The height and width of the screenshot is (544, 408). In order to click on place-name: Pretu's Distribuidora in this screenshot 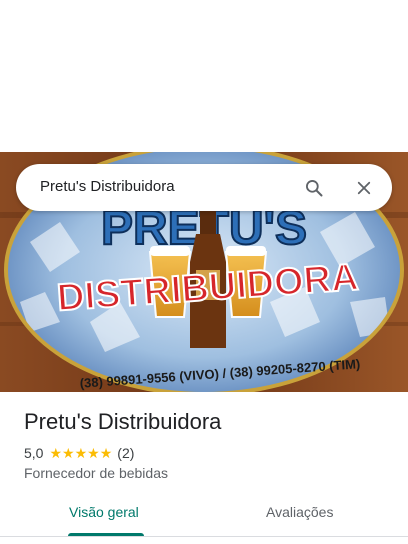, I will do `click(123, 421)`.